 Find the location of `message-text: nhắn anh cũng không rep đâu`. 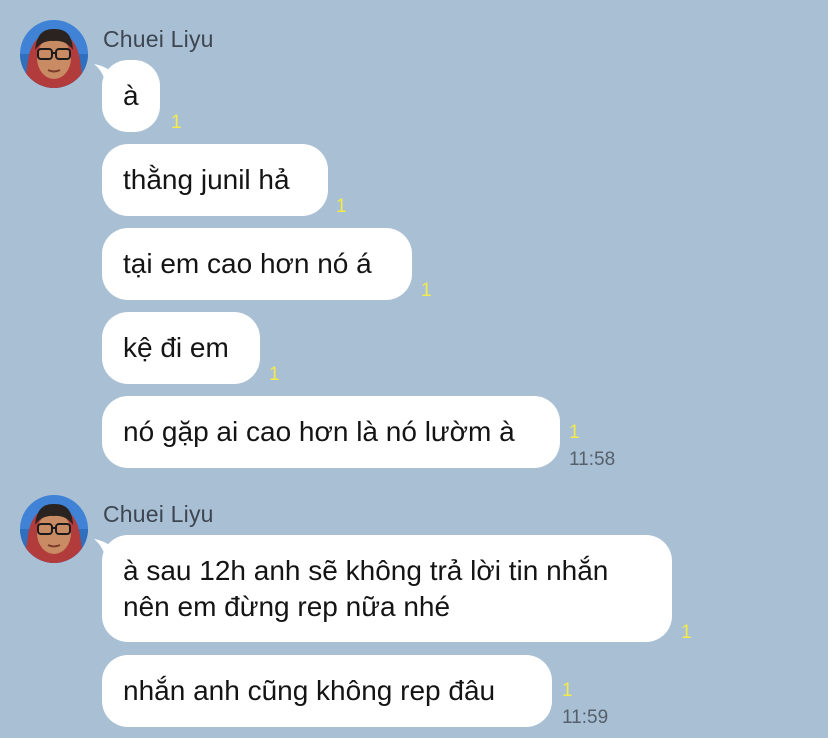

message-text: nhắn anh cũng không rep đâu is located at coordinates (309, 690).